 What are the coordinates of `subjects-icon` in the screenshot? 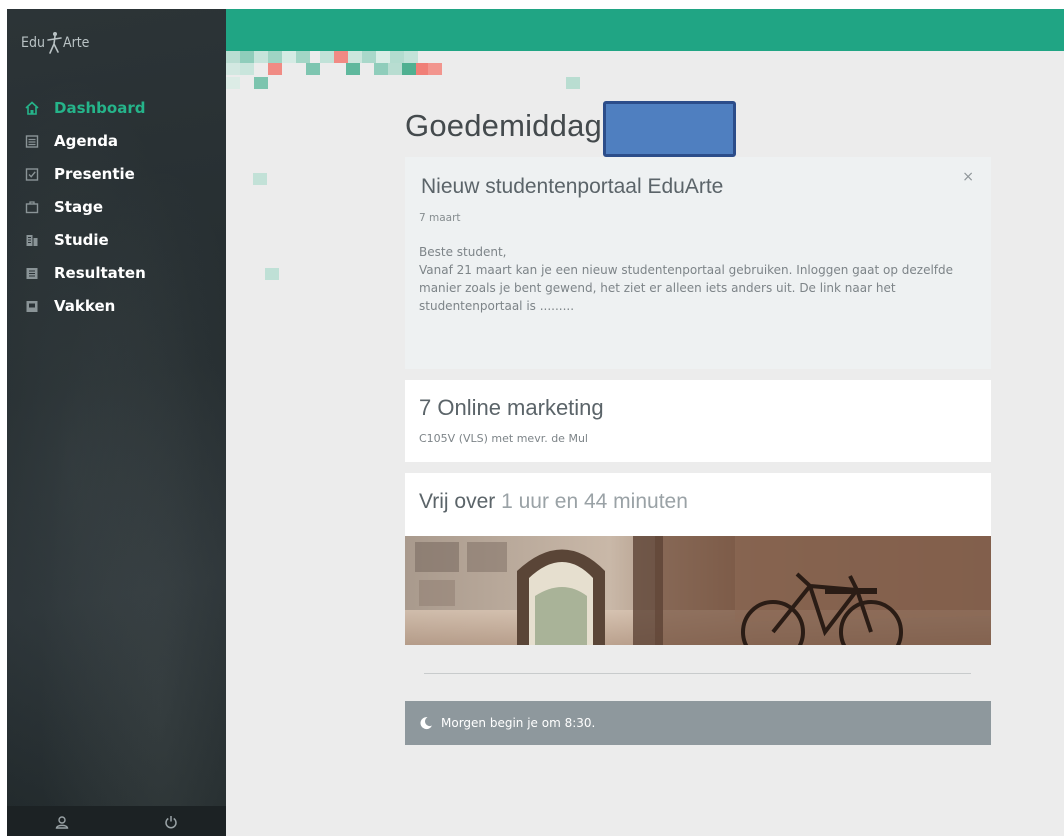 It's located at (32, 306).